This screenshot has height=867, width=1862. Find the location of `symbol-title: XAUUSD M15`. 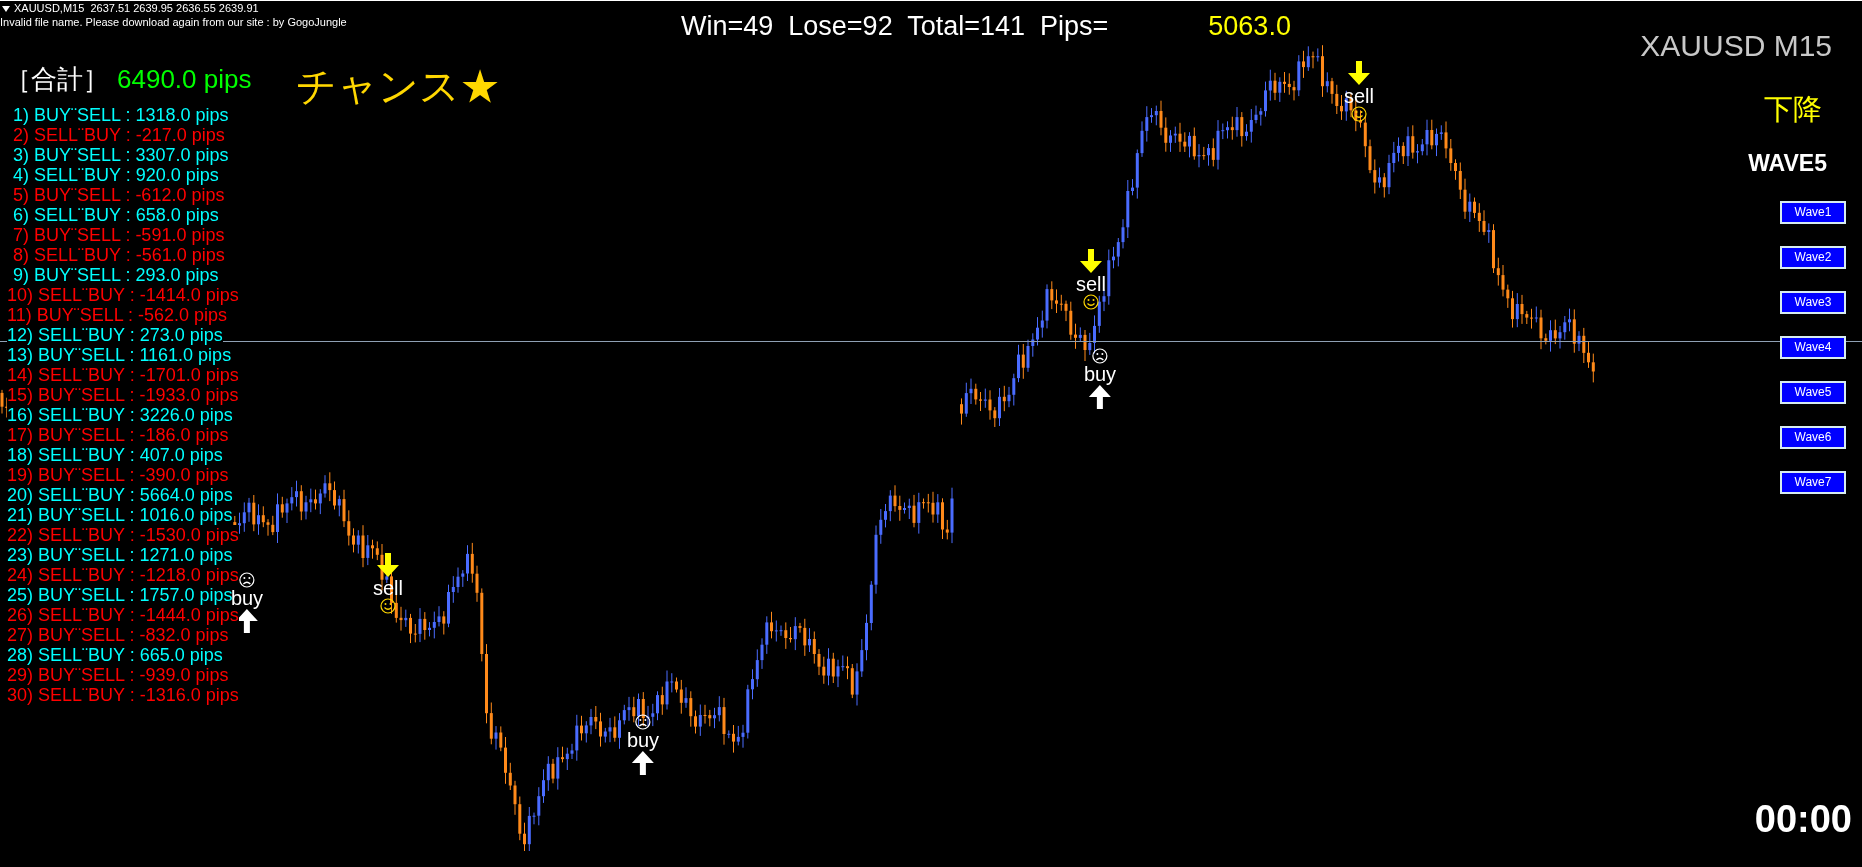

symbol-title: XAUUSD M15 is located at coordinates (1736, 46).